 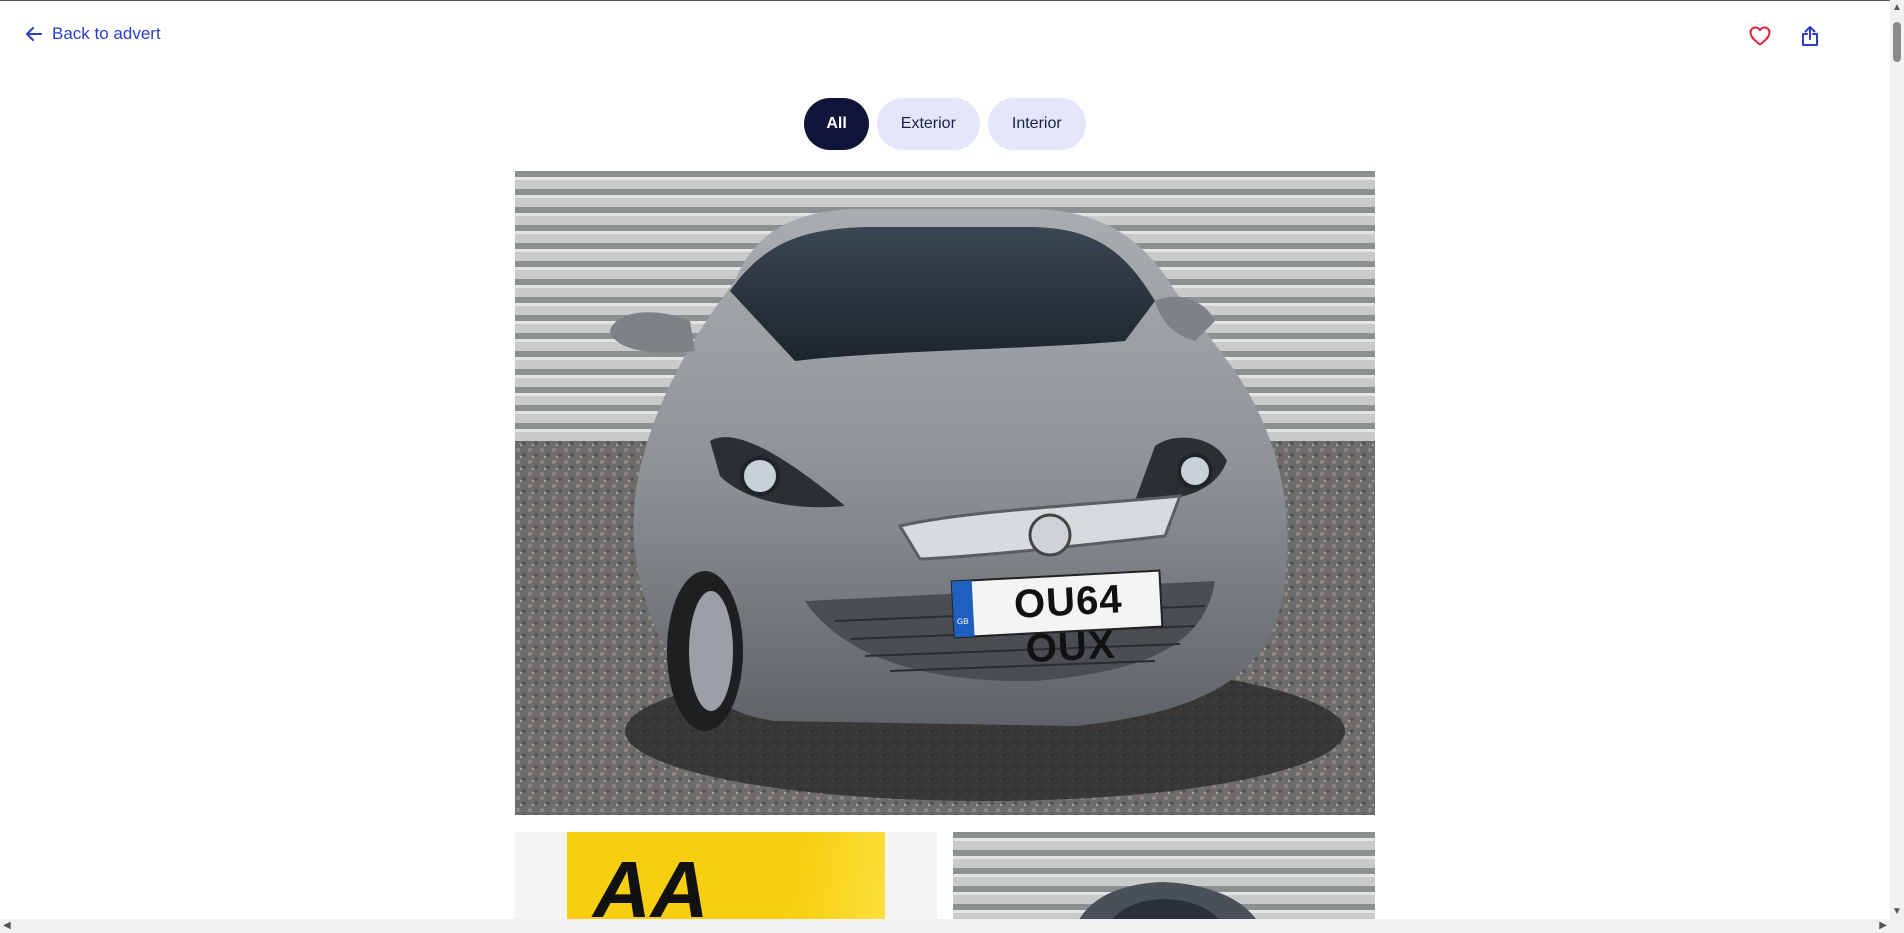 What do you see at coordinates (836, 124) in the screenshot?
I see `tab-all: All` at bounding box center [836, 124].